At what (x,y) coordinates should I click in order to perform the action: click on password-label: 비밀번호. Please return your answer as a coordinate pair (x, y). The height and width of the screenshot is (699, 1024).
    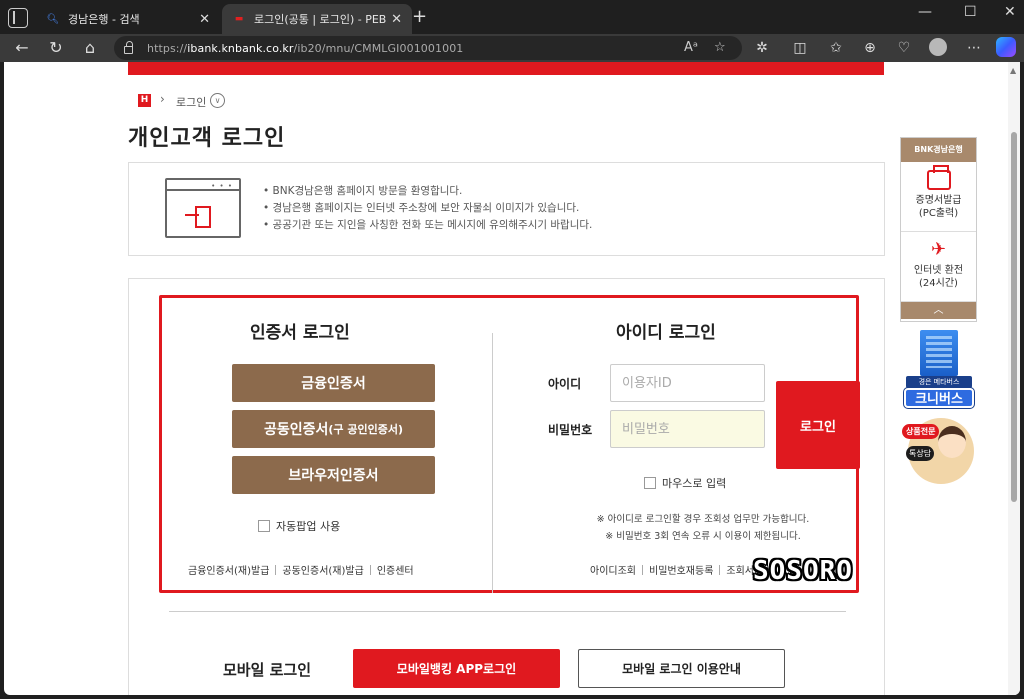
    Looking at the image, I should click on (570, 430).